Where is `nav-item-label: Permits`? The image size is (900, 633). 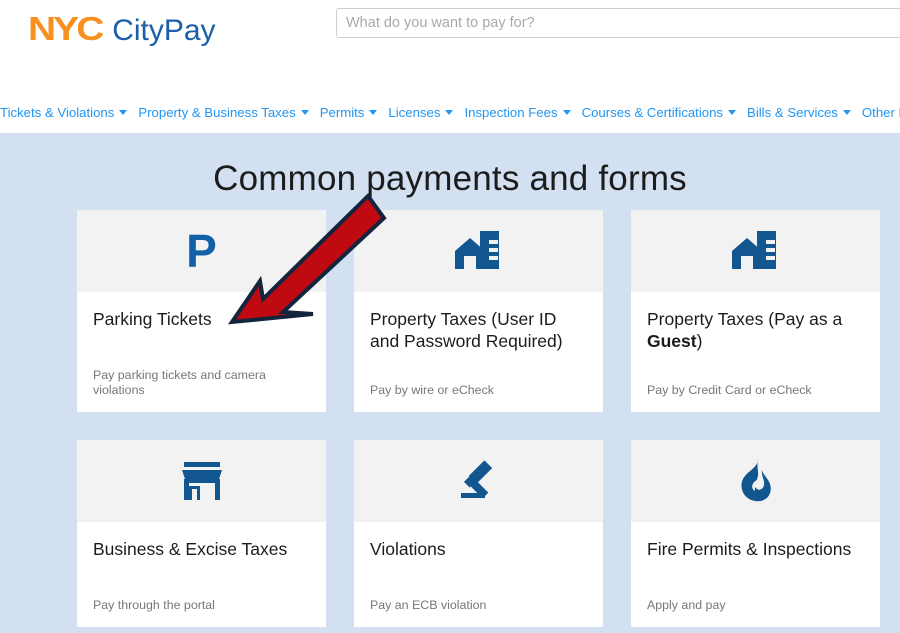
nav-item-label: Permits is located at coordinates (342, 112).